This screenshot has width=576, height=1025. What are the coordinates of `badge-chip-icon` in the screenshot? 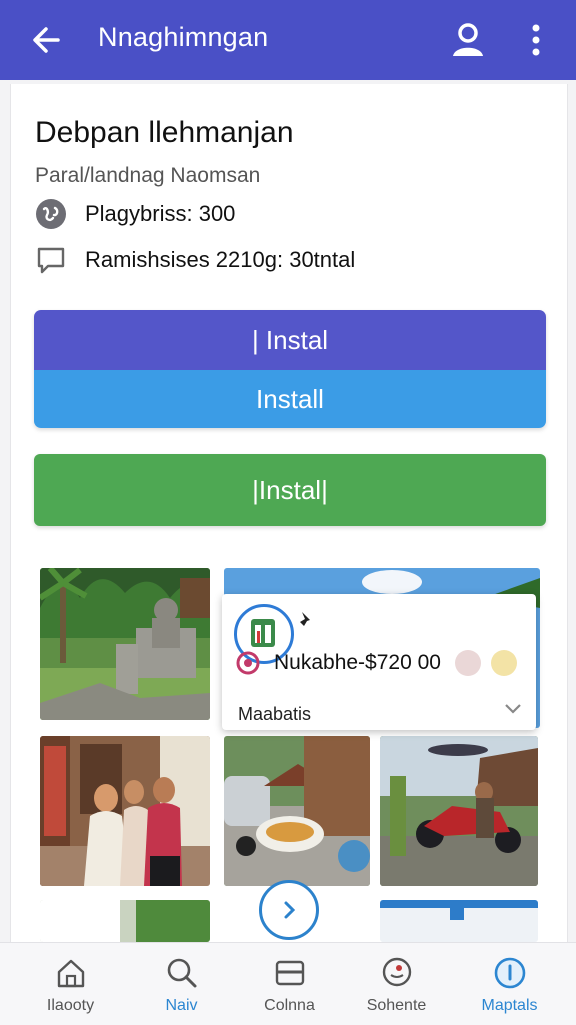 It's located at (503, 663).